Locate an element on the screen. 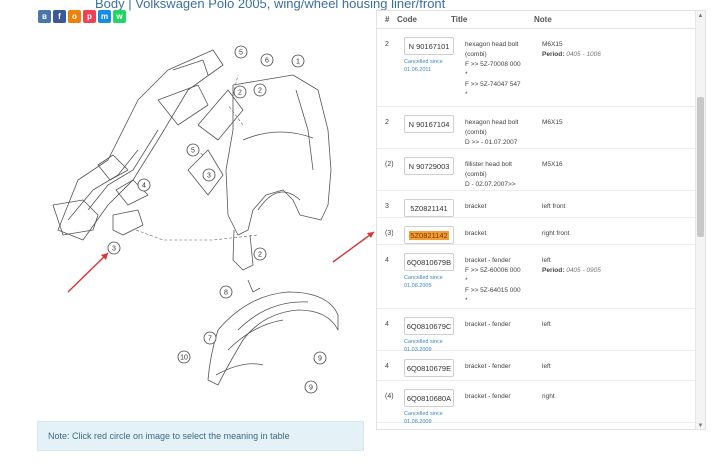 The height and width of the screenshot is (463, 722). row-code-cell: 6Q0810680A Cancelled since 01.08.2009 is located at coordinates (429, 407).